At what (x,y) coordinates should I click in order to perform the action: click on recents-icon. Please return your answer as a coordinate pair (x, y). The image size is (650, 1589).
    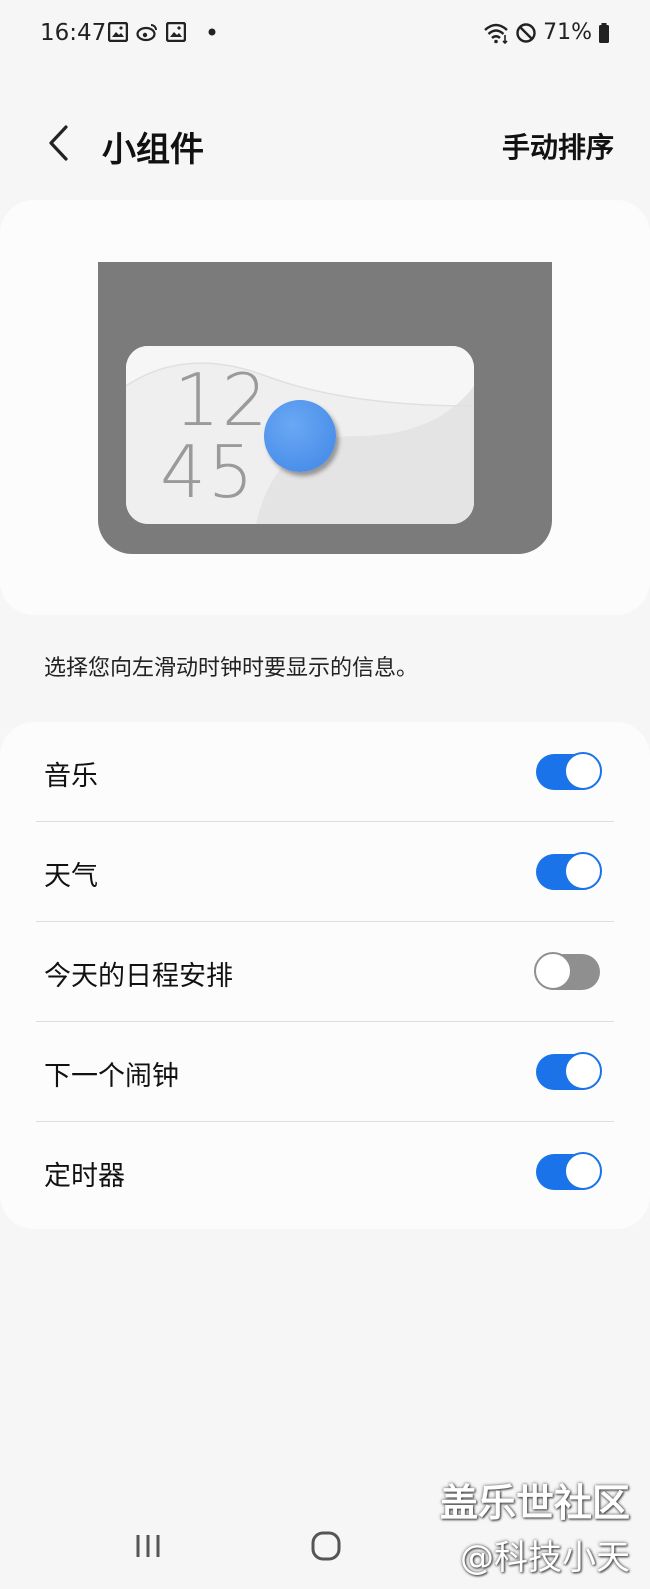
    Looking at the image, I should click on (148, 1546).